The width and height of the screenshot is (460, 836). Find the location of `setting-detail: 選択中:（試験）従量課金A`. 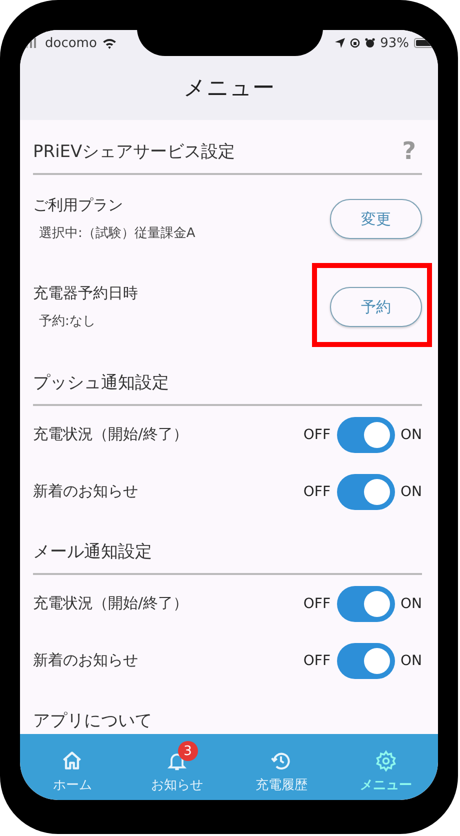

setting-detail: 選択中:（試験）従量課金A is located at coordinates (117, 233).